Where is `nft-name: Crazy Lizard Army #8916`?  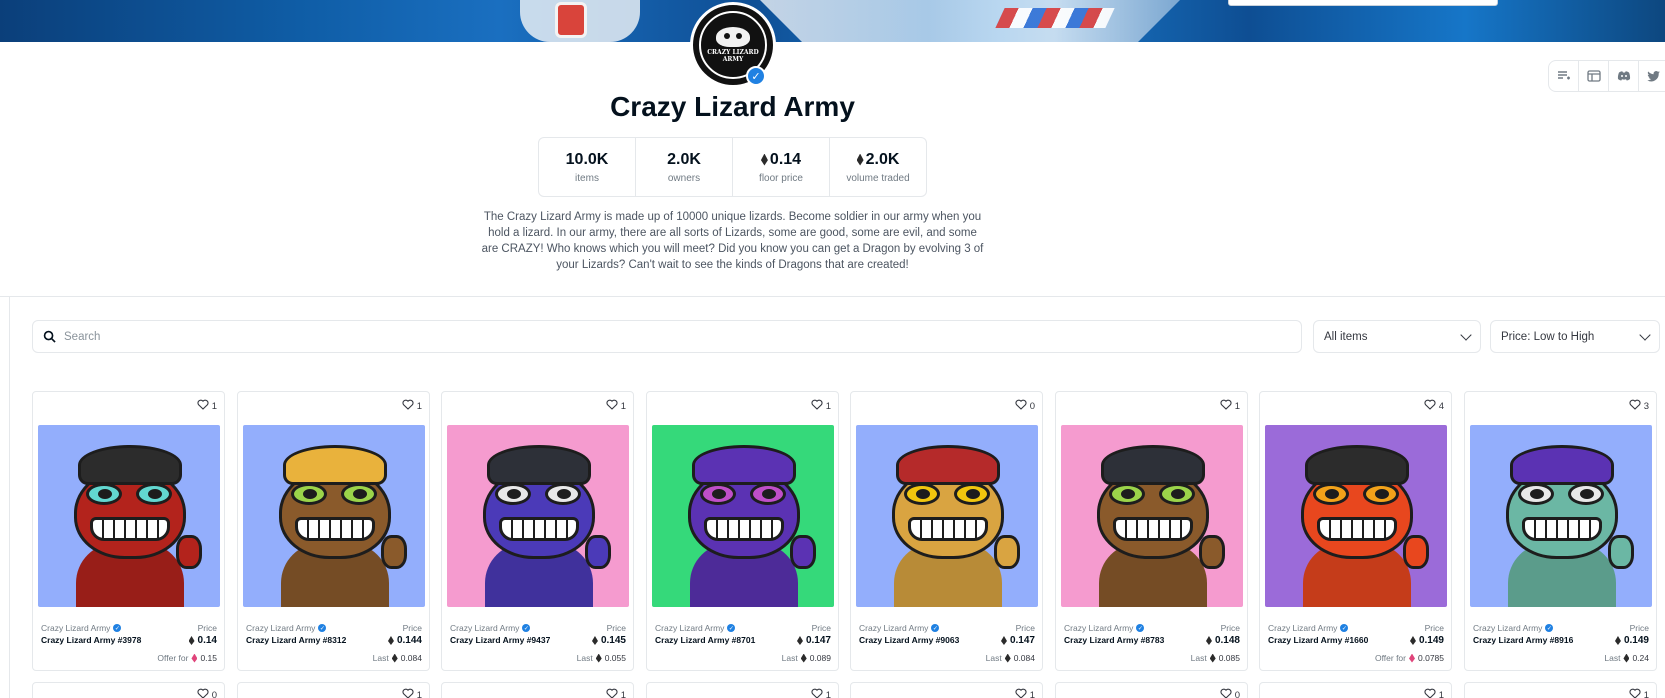
nft-name: Crazy Lizard Army #8916 is located at coordinates (1523, 640).